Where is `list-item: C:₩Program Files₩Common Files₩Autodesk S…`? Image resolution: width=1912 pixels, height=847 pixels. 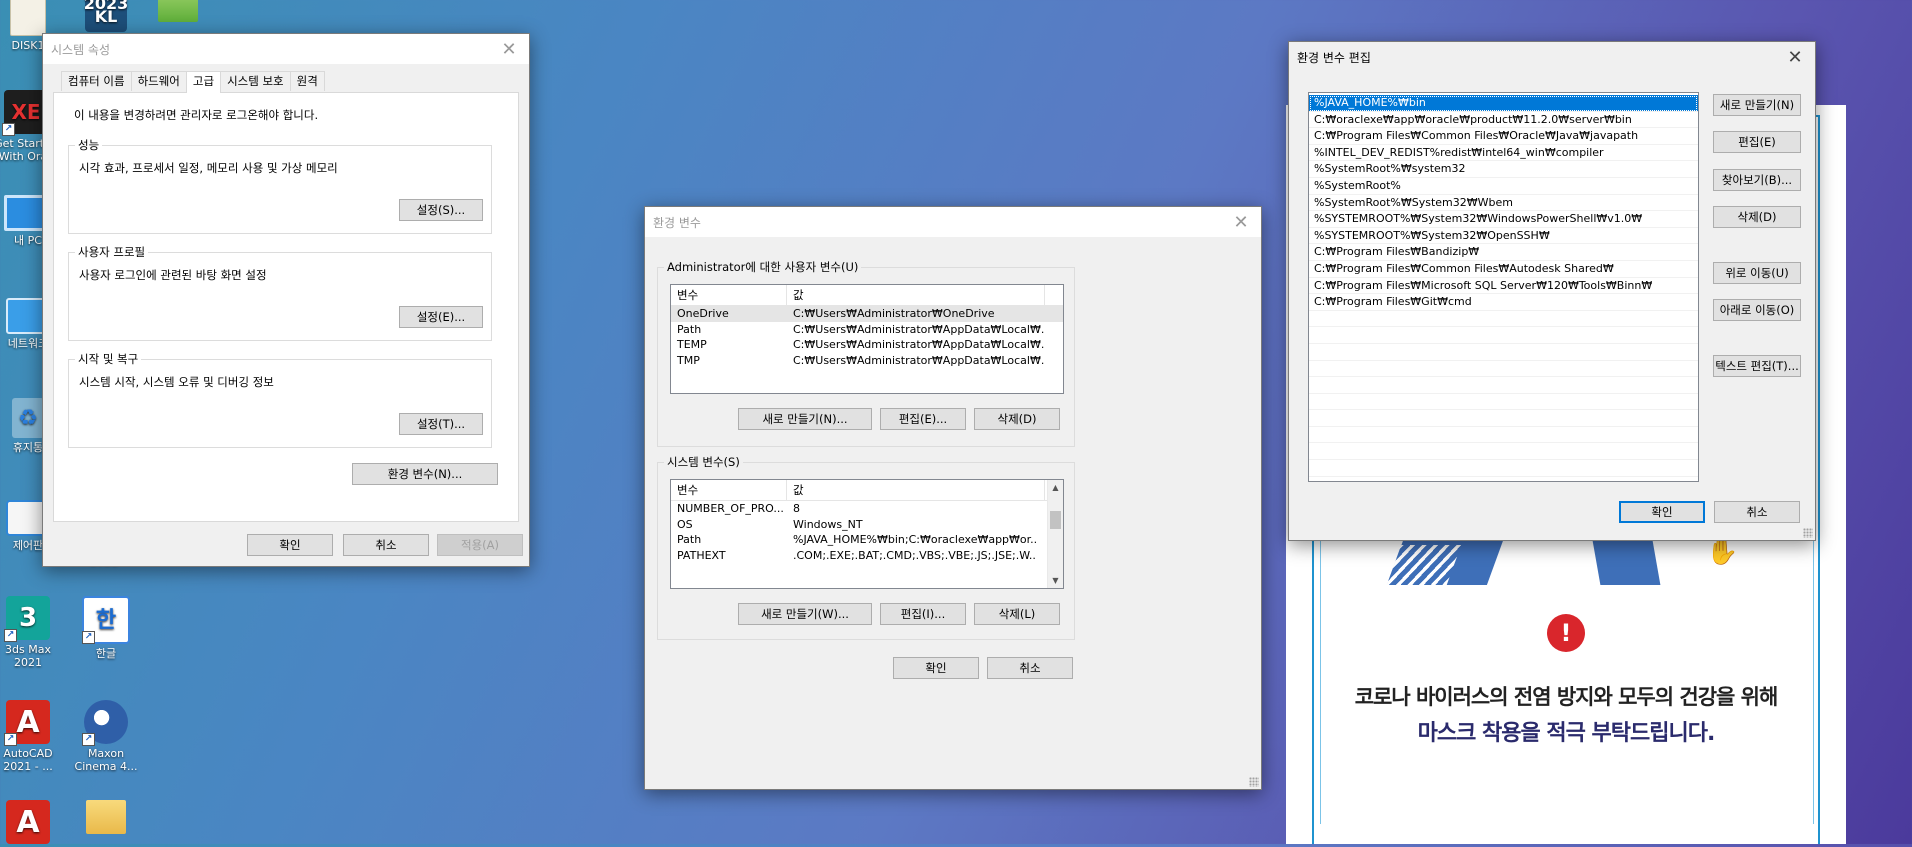 list-item: C:₩Program Files₩Common Files₩Autodesk S… is located at coordinates (1503, 269).